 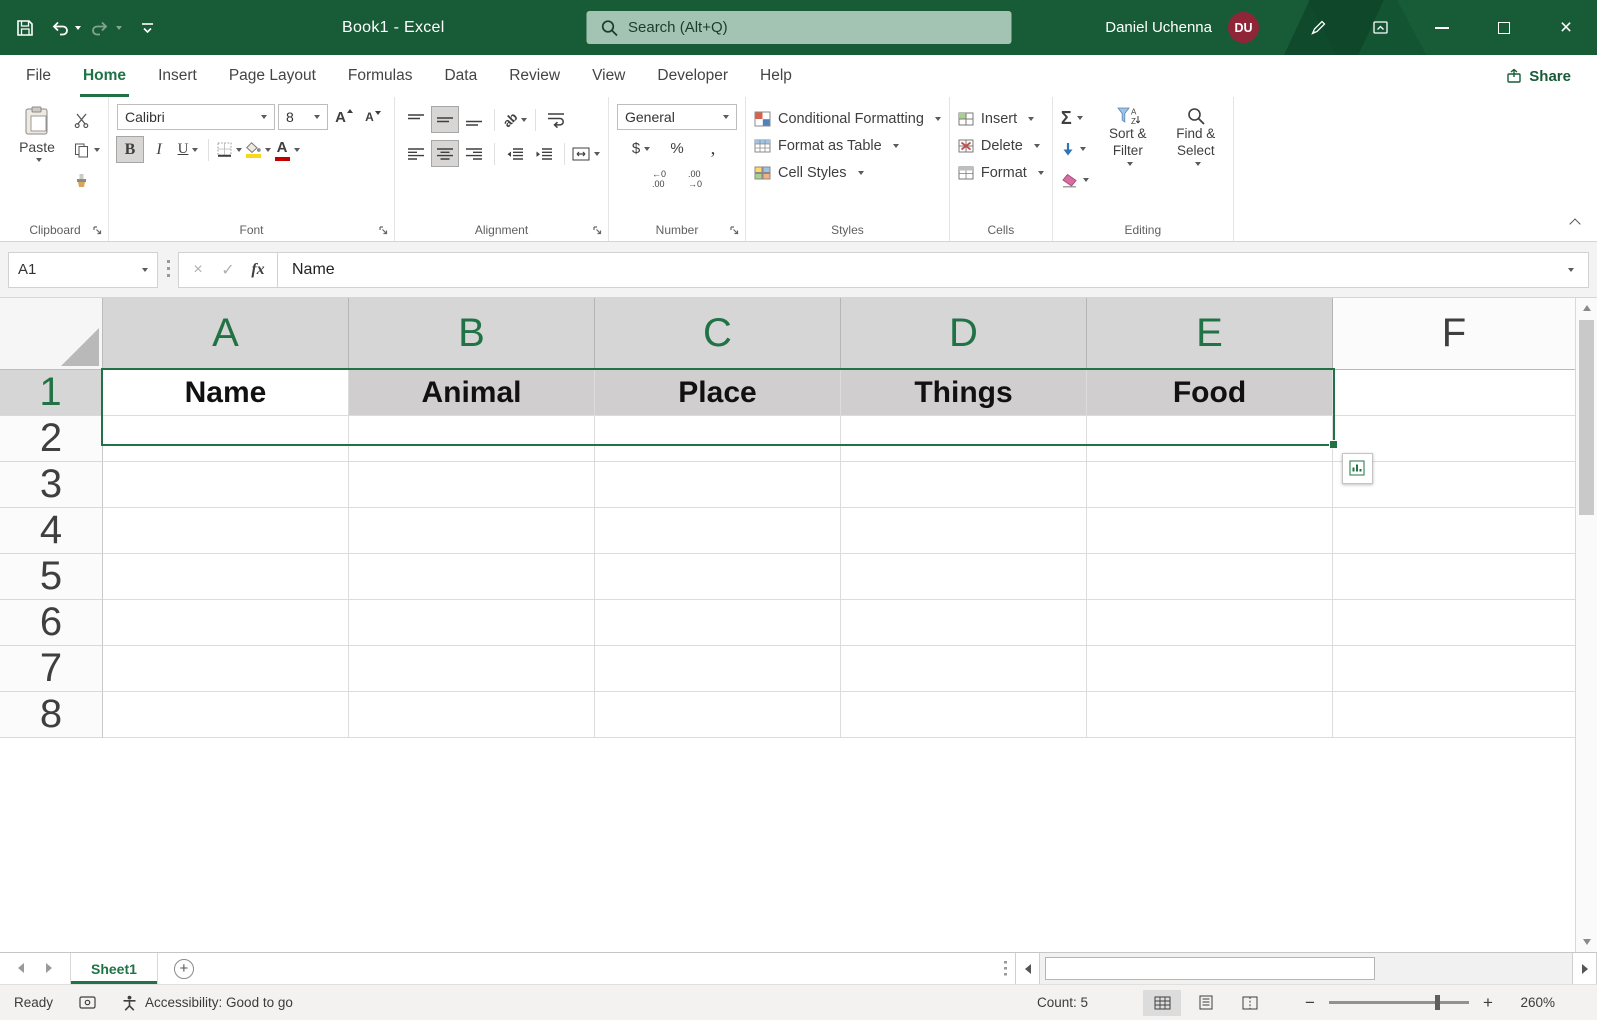 What do you see at coordinates (597, 230) in the screenshot?
I see `alignment-dialog-launcher` at bounding box center [597, 230].